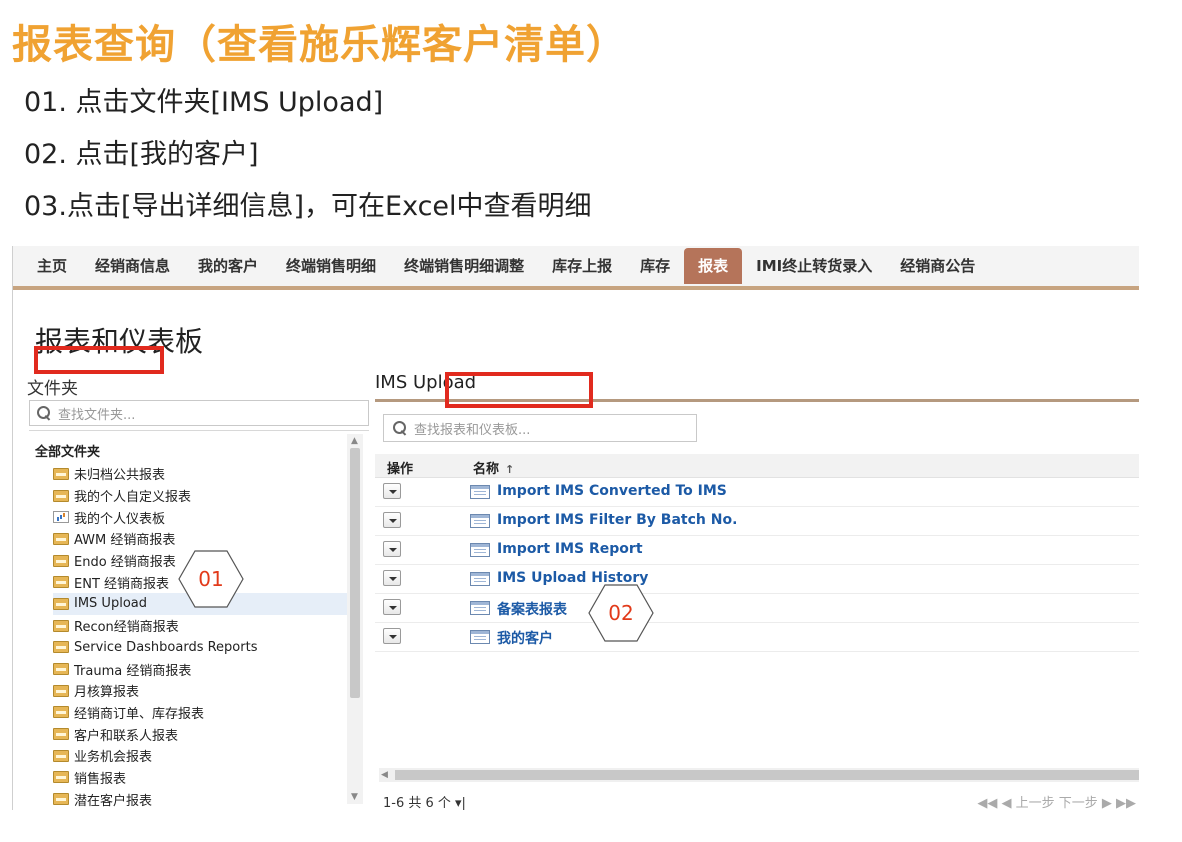 Image resolution: width=1182 pixels, height=842 pixels. Describe the element at coordinates (61, 517) in the screenshot. I see `dashboard-icon` at that location.